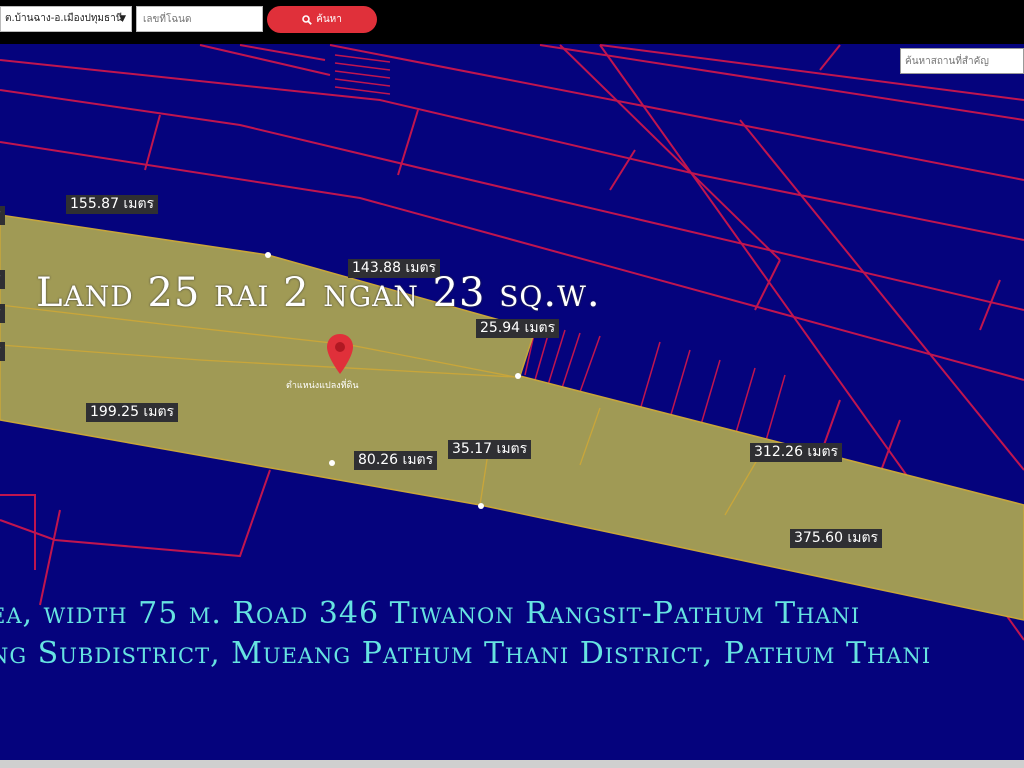  Describe the element at coordinates (836, 538) in the screenshot. I see `dimension-label: 375.60 เมตร` at that location.